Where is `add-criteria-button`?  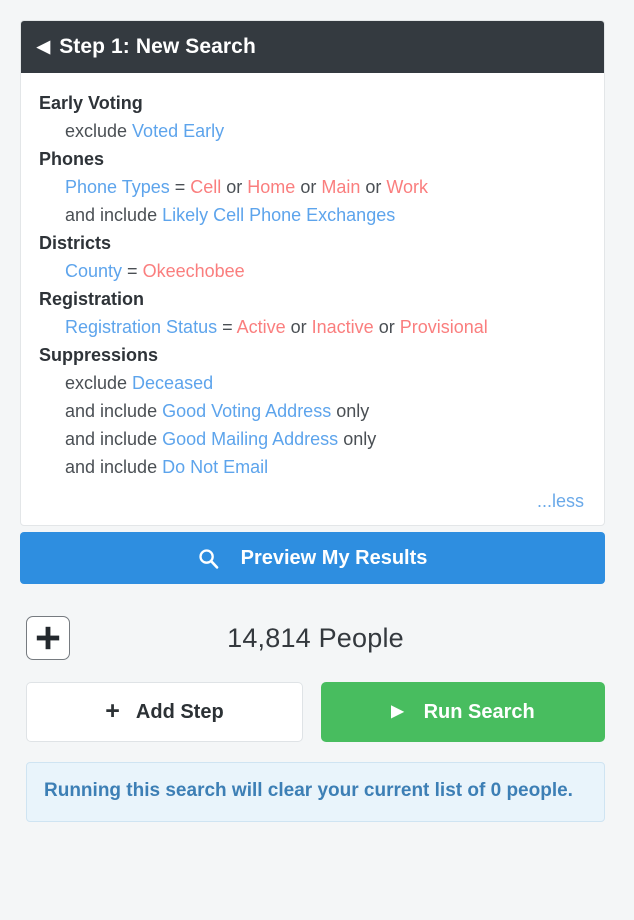 add-criteria-button is located at coordinates (48, 638).